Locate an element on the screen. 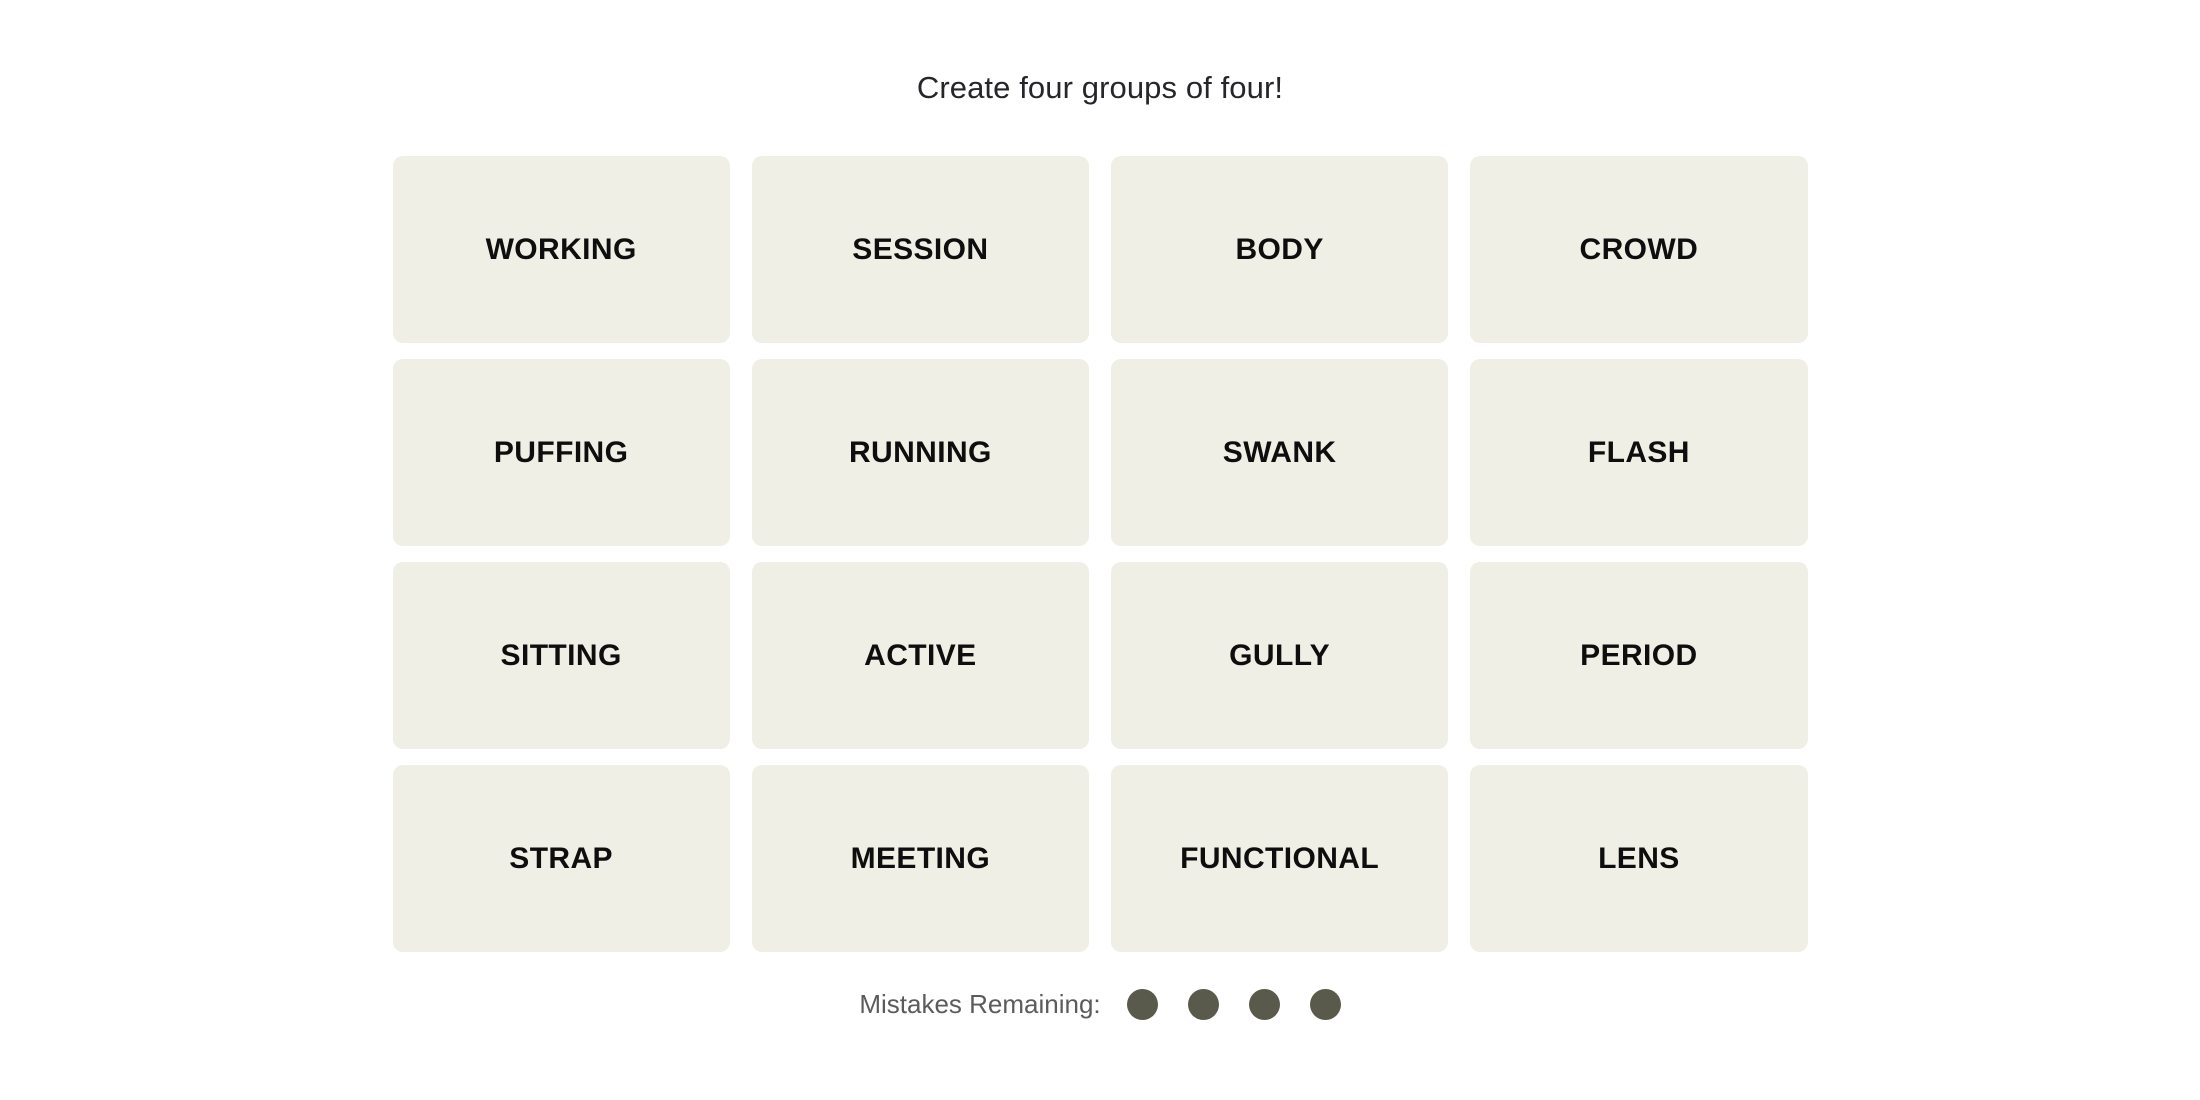 Image resolution: width=2200 pixels, height=1100 pixels. mistakes-remaining: Mistakes Remaining: is located at coordinates (1100, 1004).